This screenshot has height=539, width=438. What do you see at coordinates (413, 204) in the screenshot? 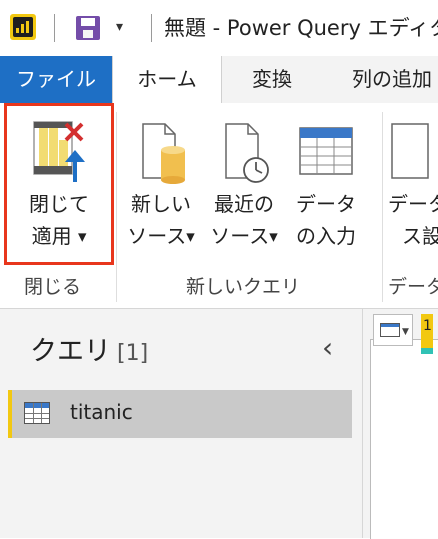
I see `data-source-settings-line1: データ` at bounding box center [413, 204].